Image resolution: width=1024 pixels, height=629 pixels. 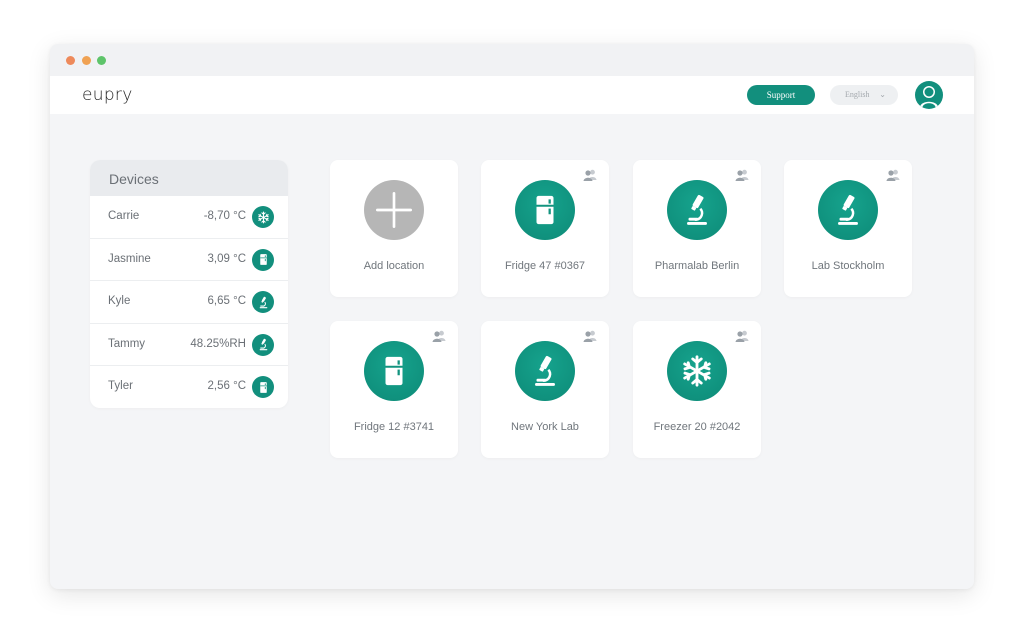 What do you see at coordinates (882, 94) in the screenshot?
I see `chevron-down-icon: ⌄` at bounding box center [882, 94].